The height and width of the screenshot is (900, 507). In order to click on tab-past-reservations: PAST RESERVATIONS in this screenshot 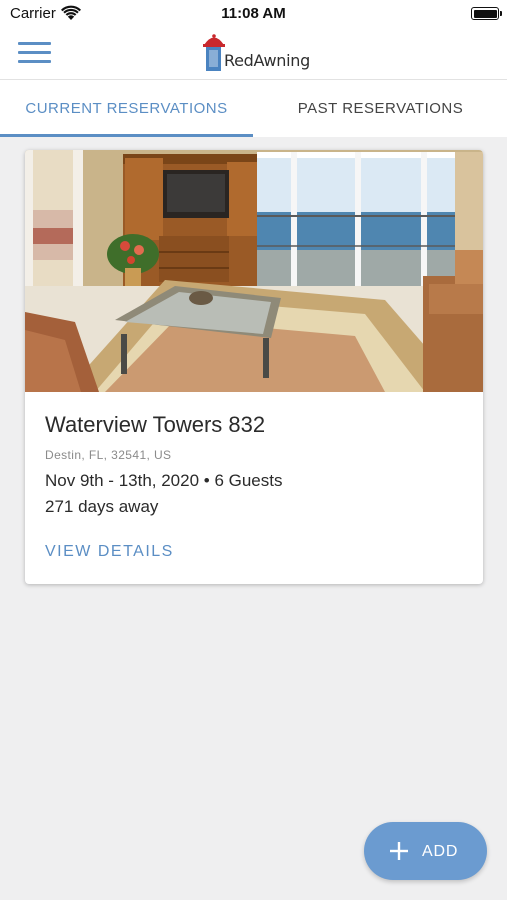, I will do `click(380, 108)`.